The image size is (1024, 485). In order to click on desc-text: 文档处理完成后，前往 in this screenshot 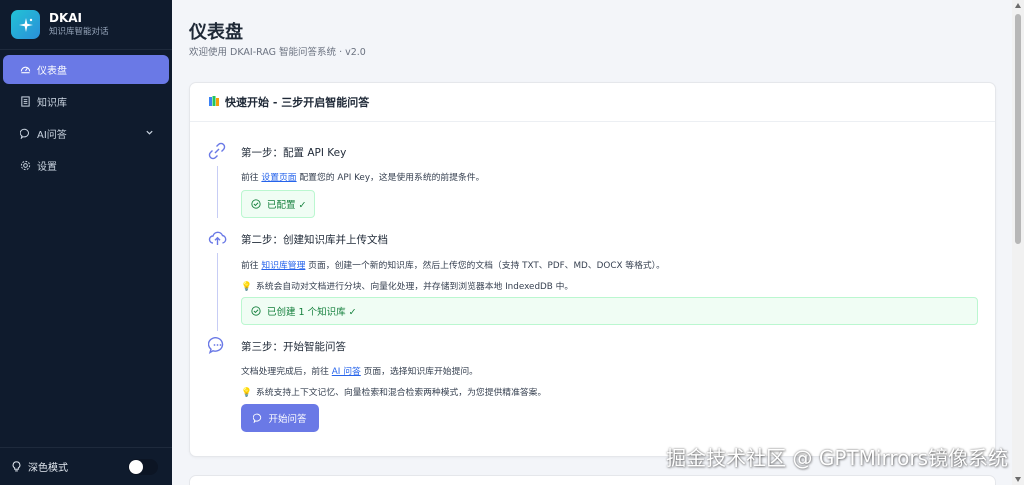, I will do `click(286, 372)`.